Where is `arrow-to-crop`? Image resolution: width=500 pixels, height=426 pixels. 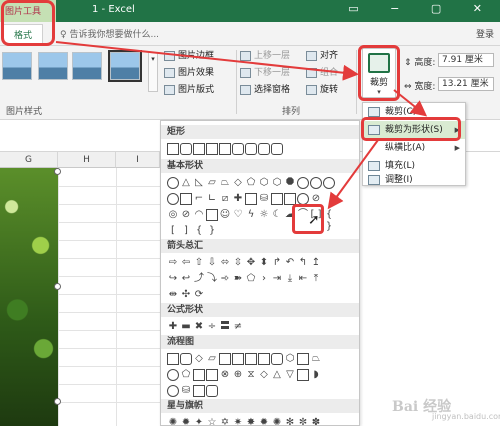 arrow-to-crop is located at coordinates (207, 61).